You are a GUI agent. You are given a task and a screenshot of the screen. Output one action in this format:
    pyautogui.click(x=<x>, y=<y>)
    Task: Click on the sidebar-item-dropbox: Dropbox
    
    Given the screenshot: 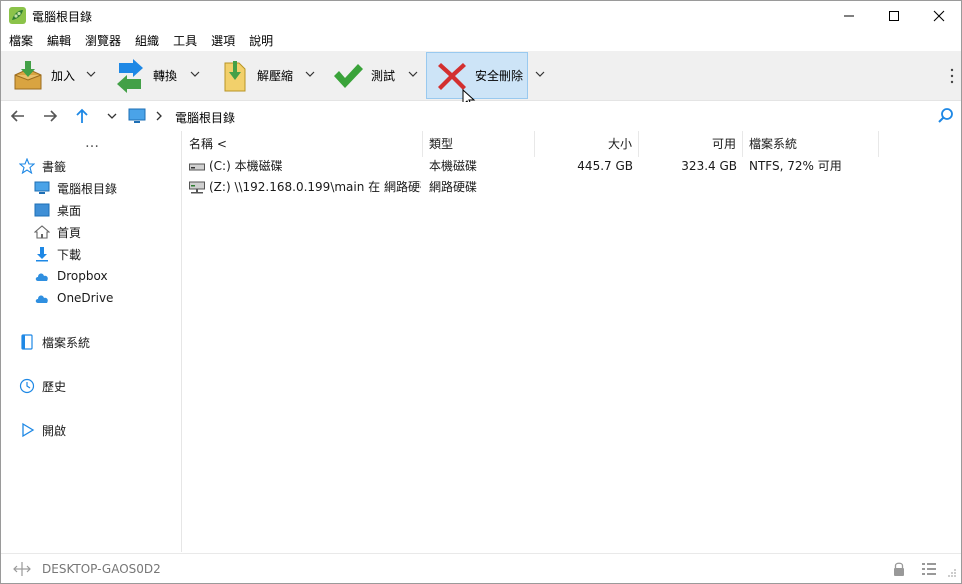 What is the action you would take?
    pyautogui.click(x=71, y=276)
    